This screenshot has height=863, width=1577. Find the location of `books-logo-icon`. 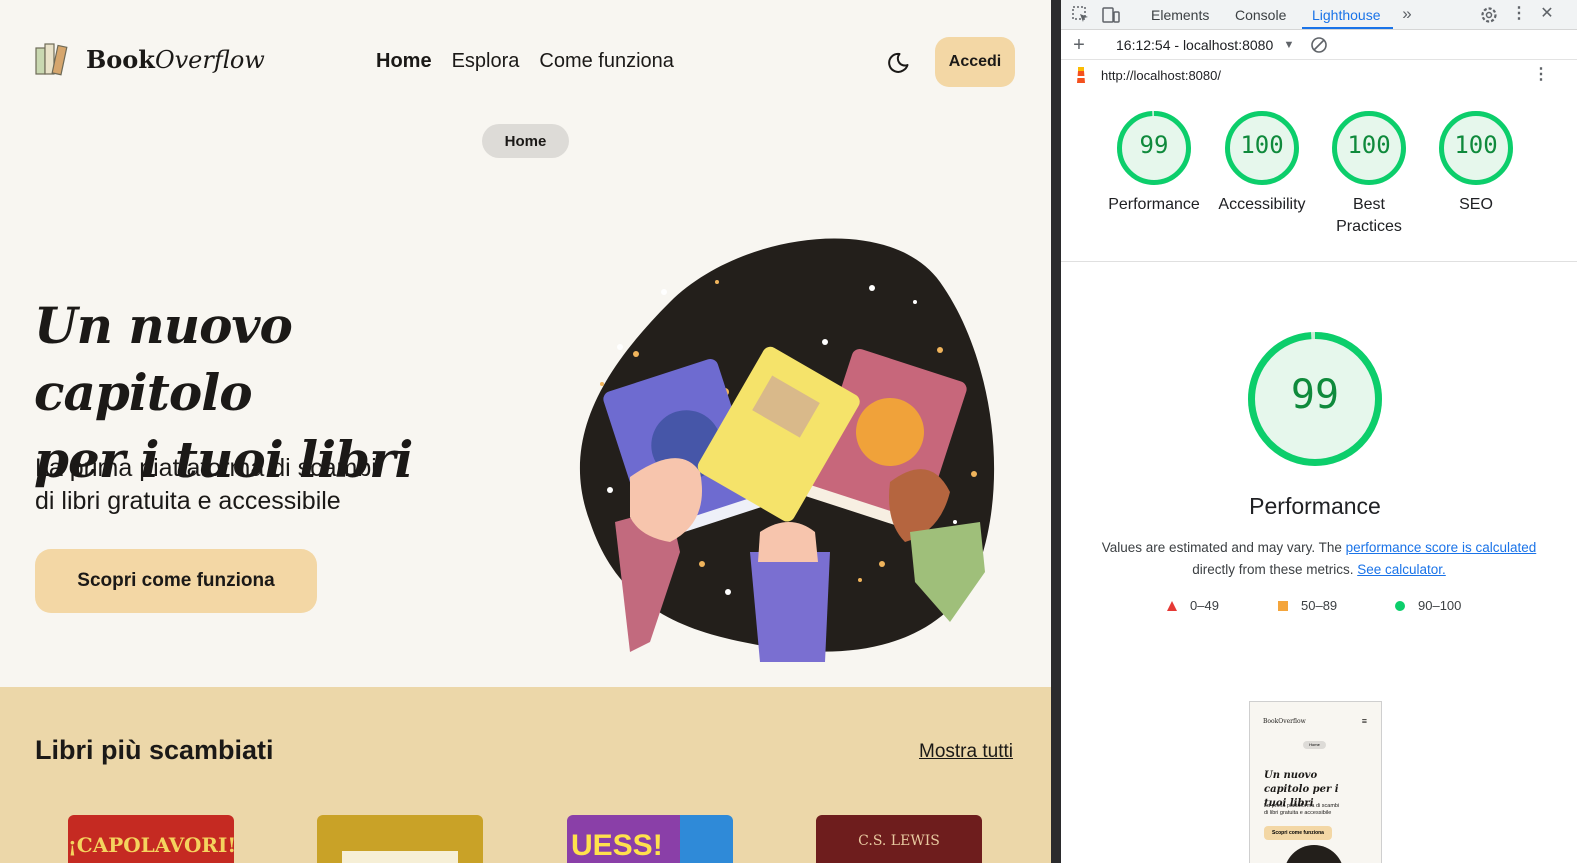

books-logo-icon is located at coordinates (51, 59).